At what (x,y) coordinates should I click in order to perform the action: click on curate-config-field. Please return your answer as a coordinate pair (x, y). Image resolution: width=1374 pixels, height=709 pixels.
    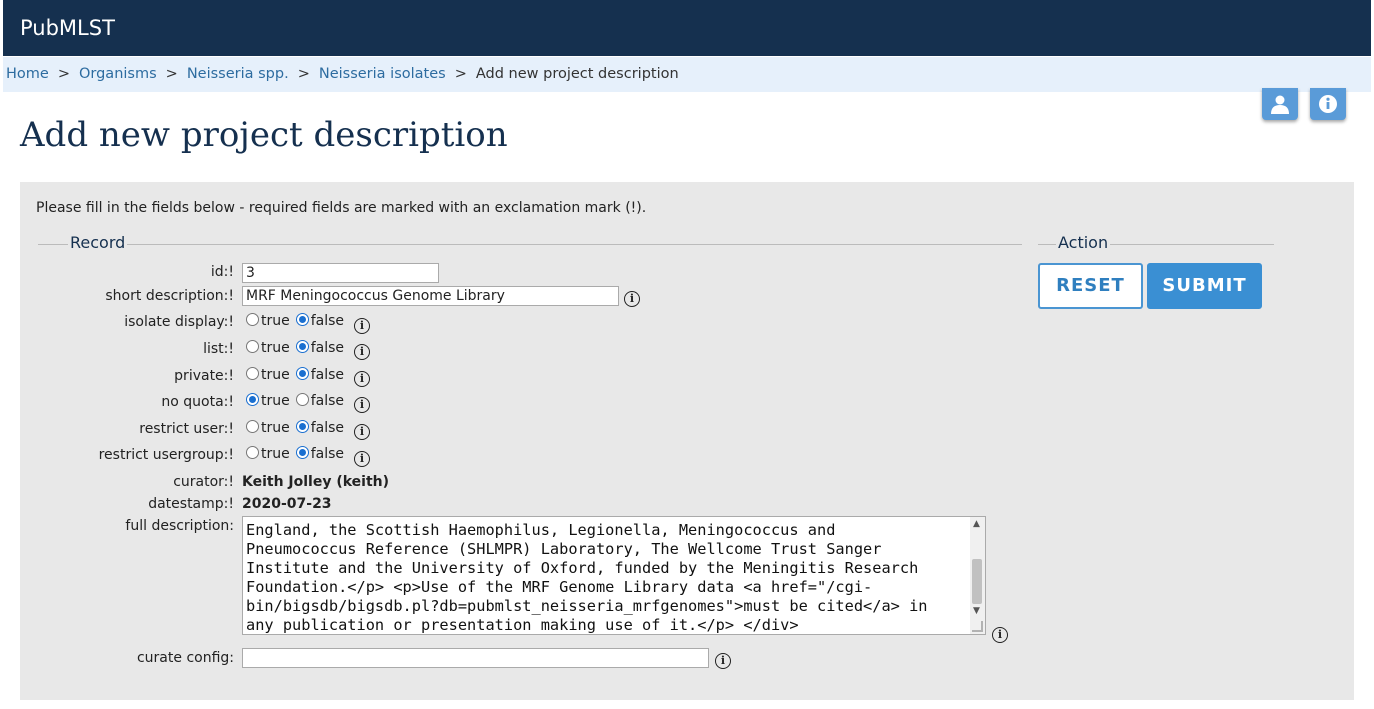
    Looking at the image, I should click on (475, 658).